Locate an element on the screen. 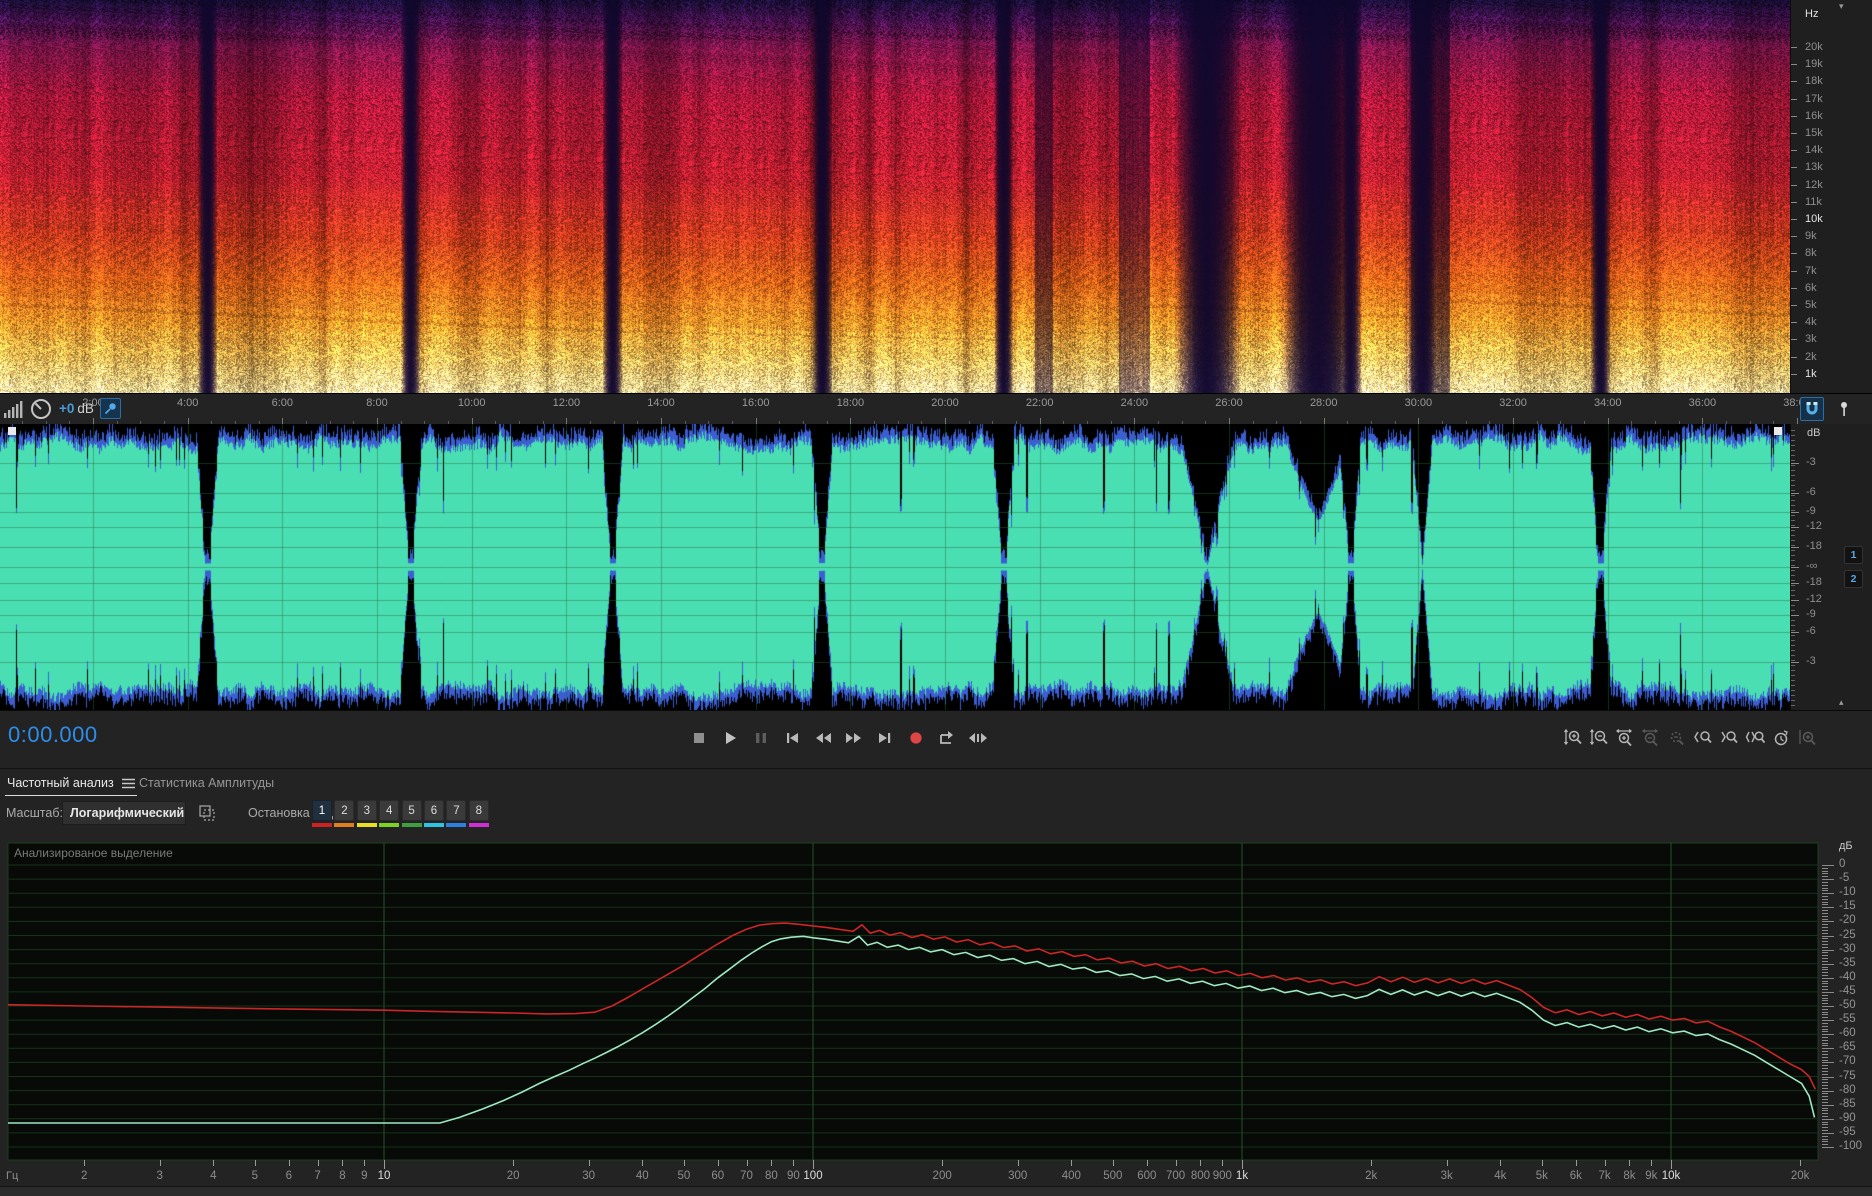 The width and height of the screenshot is (1872, 1196). tab-amplitude-statistics: Статистика Амплитуды is located at coordinates (206, 784).